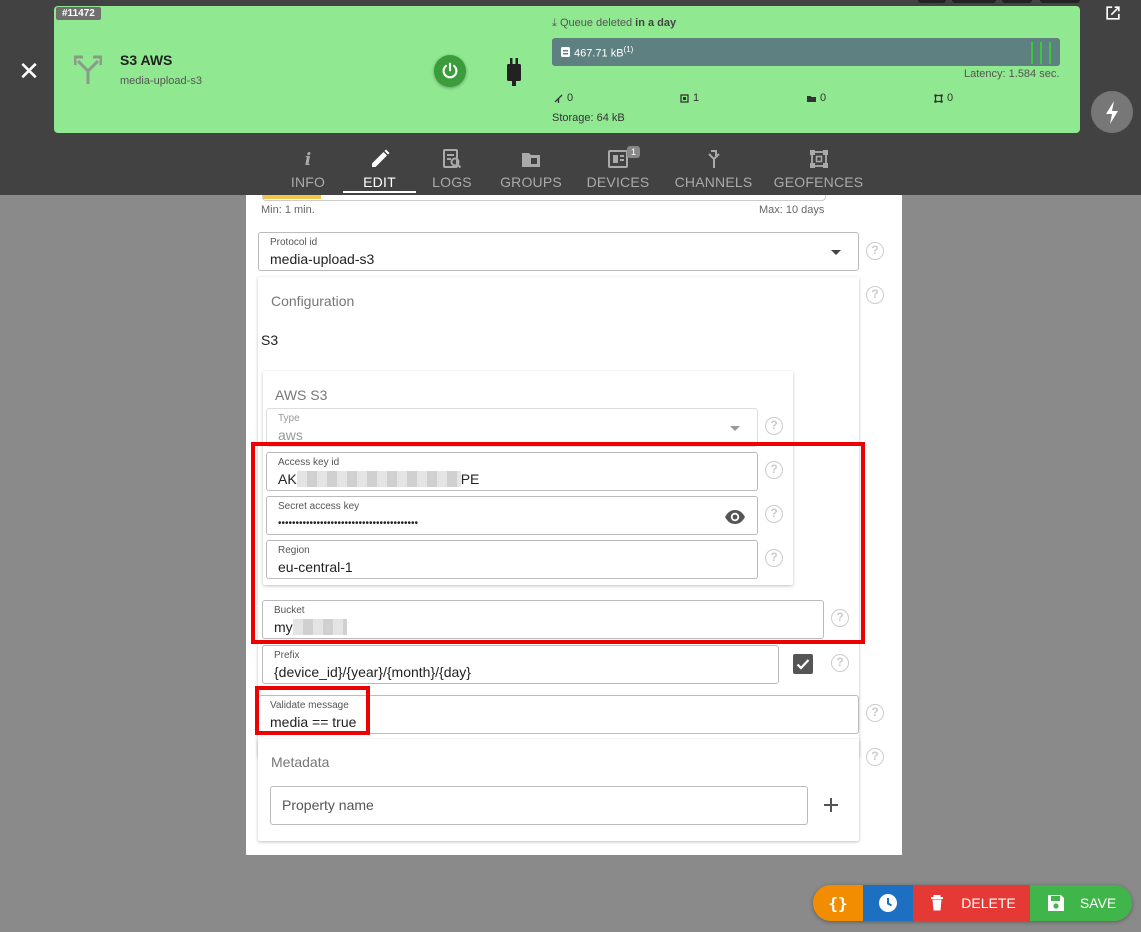 Image resolution: width=1141 pixels, height=932 pixels. Describe the element at coordinates (161, 81) in the screenshot. I see `connection-subtitle: media-upload-s3` at that location.